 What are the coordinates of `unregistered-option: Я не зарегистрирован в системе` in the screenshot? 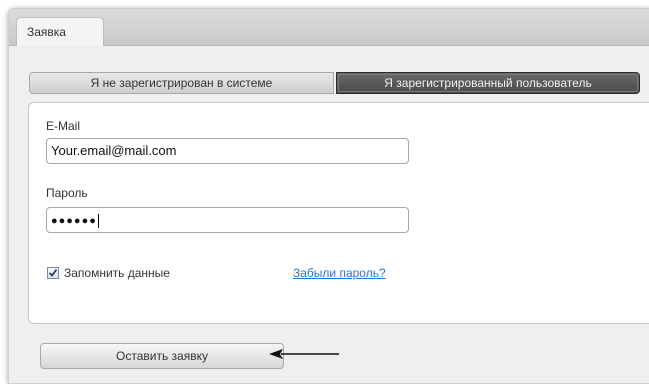 It's located at (181, 83).